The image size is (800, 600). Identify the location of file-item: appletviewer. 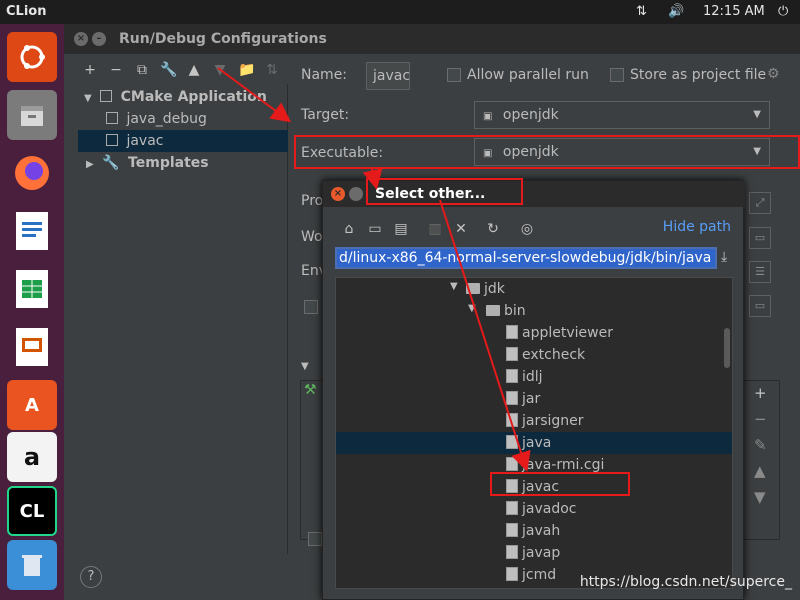
(559, 333).